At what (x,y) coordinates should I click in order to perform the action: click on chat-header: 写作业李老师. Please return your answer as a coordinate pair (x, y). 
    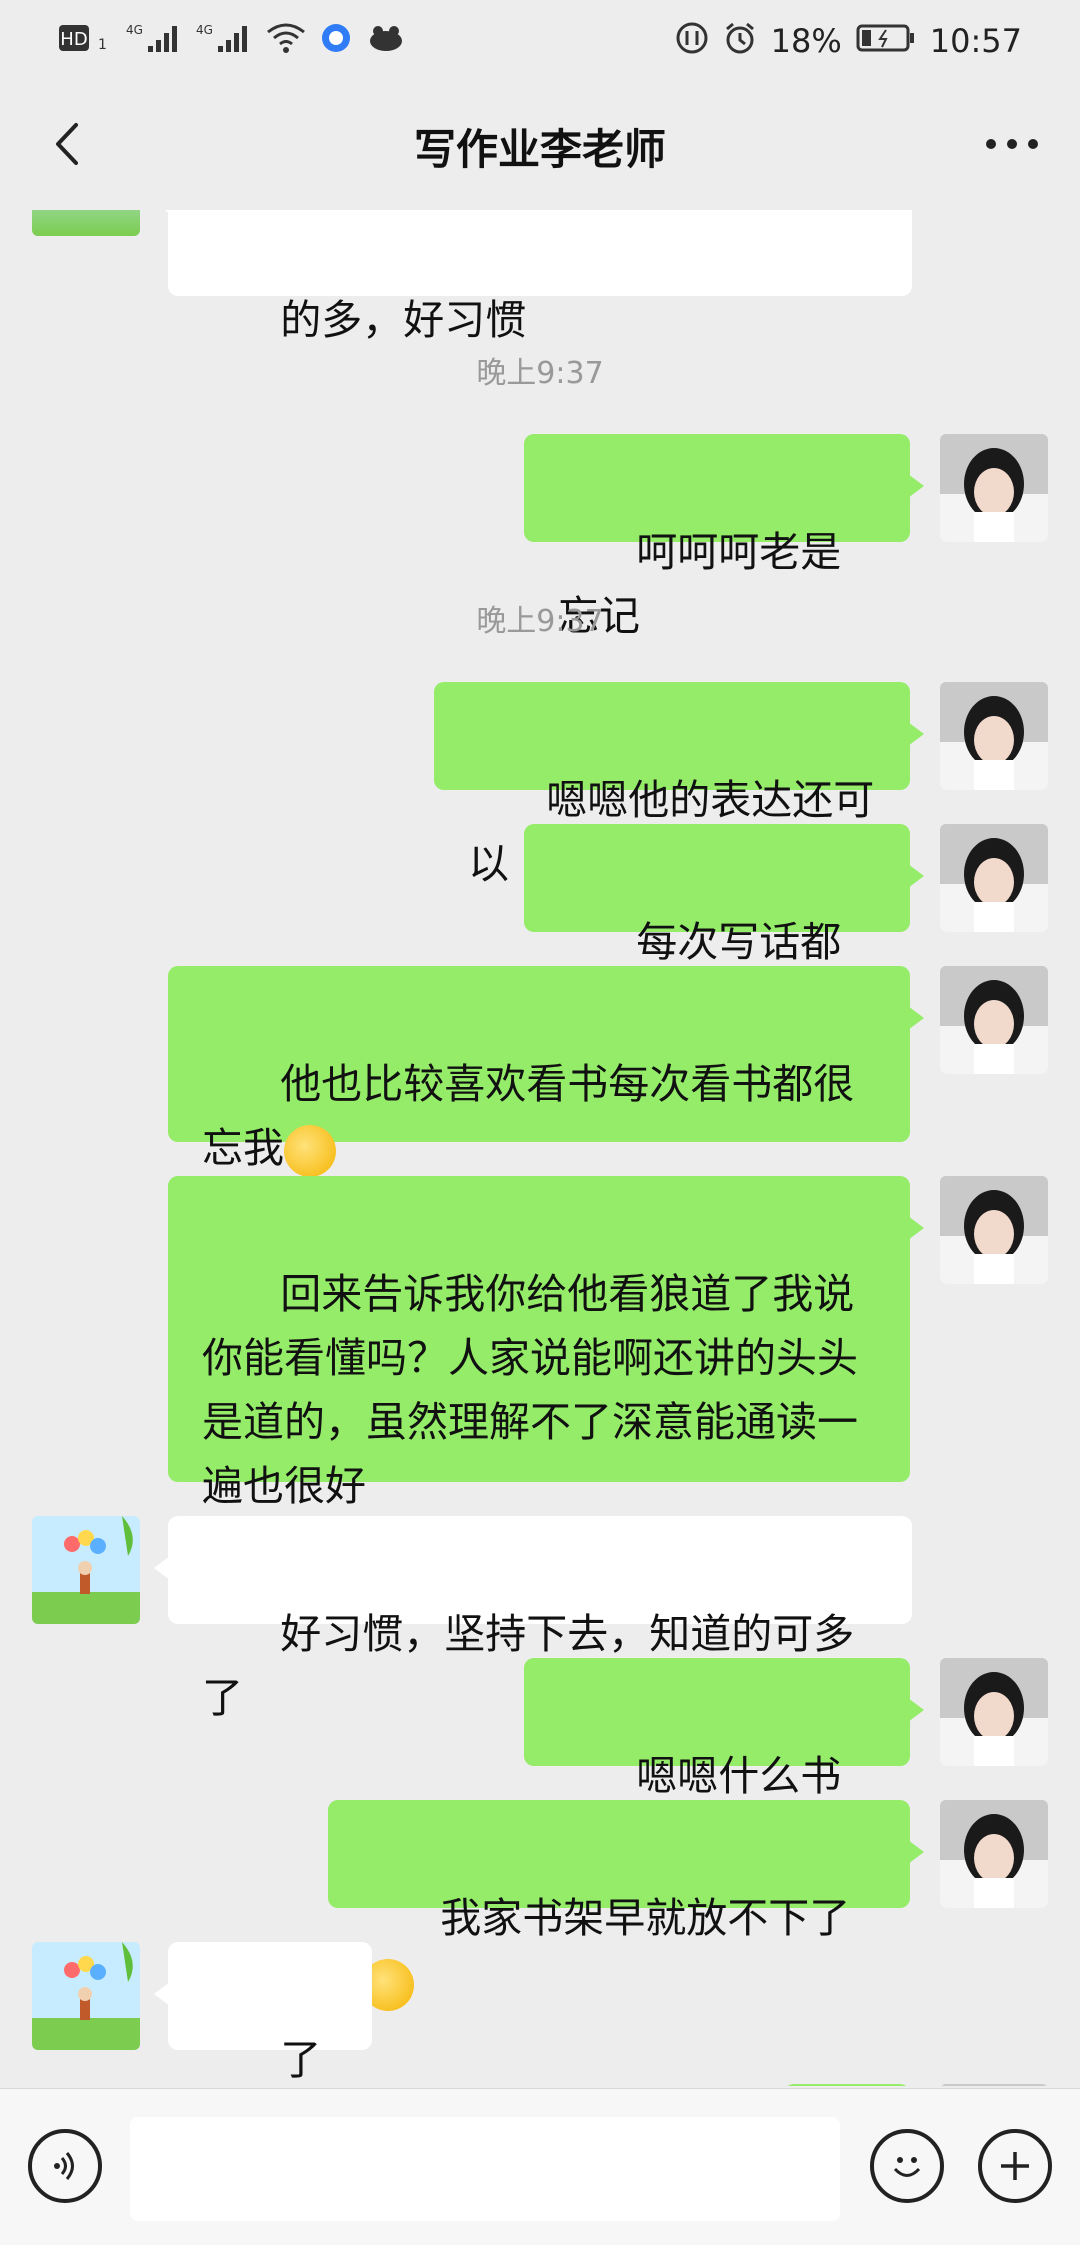
    Looking at the image, I should click on (540, 146).